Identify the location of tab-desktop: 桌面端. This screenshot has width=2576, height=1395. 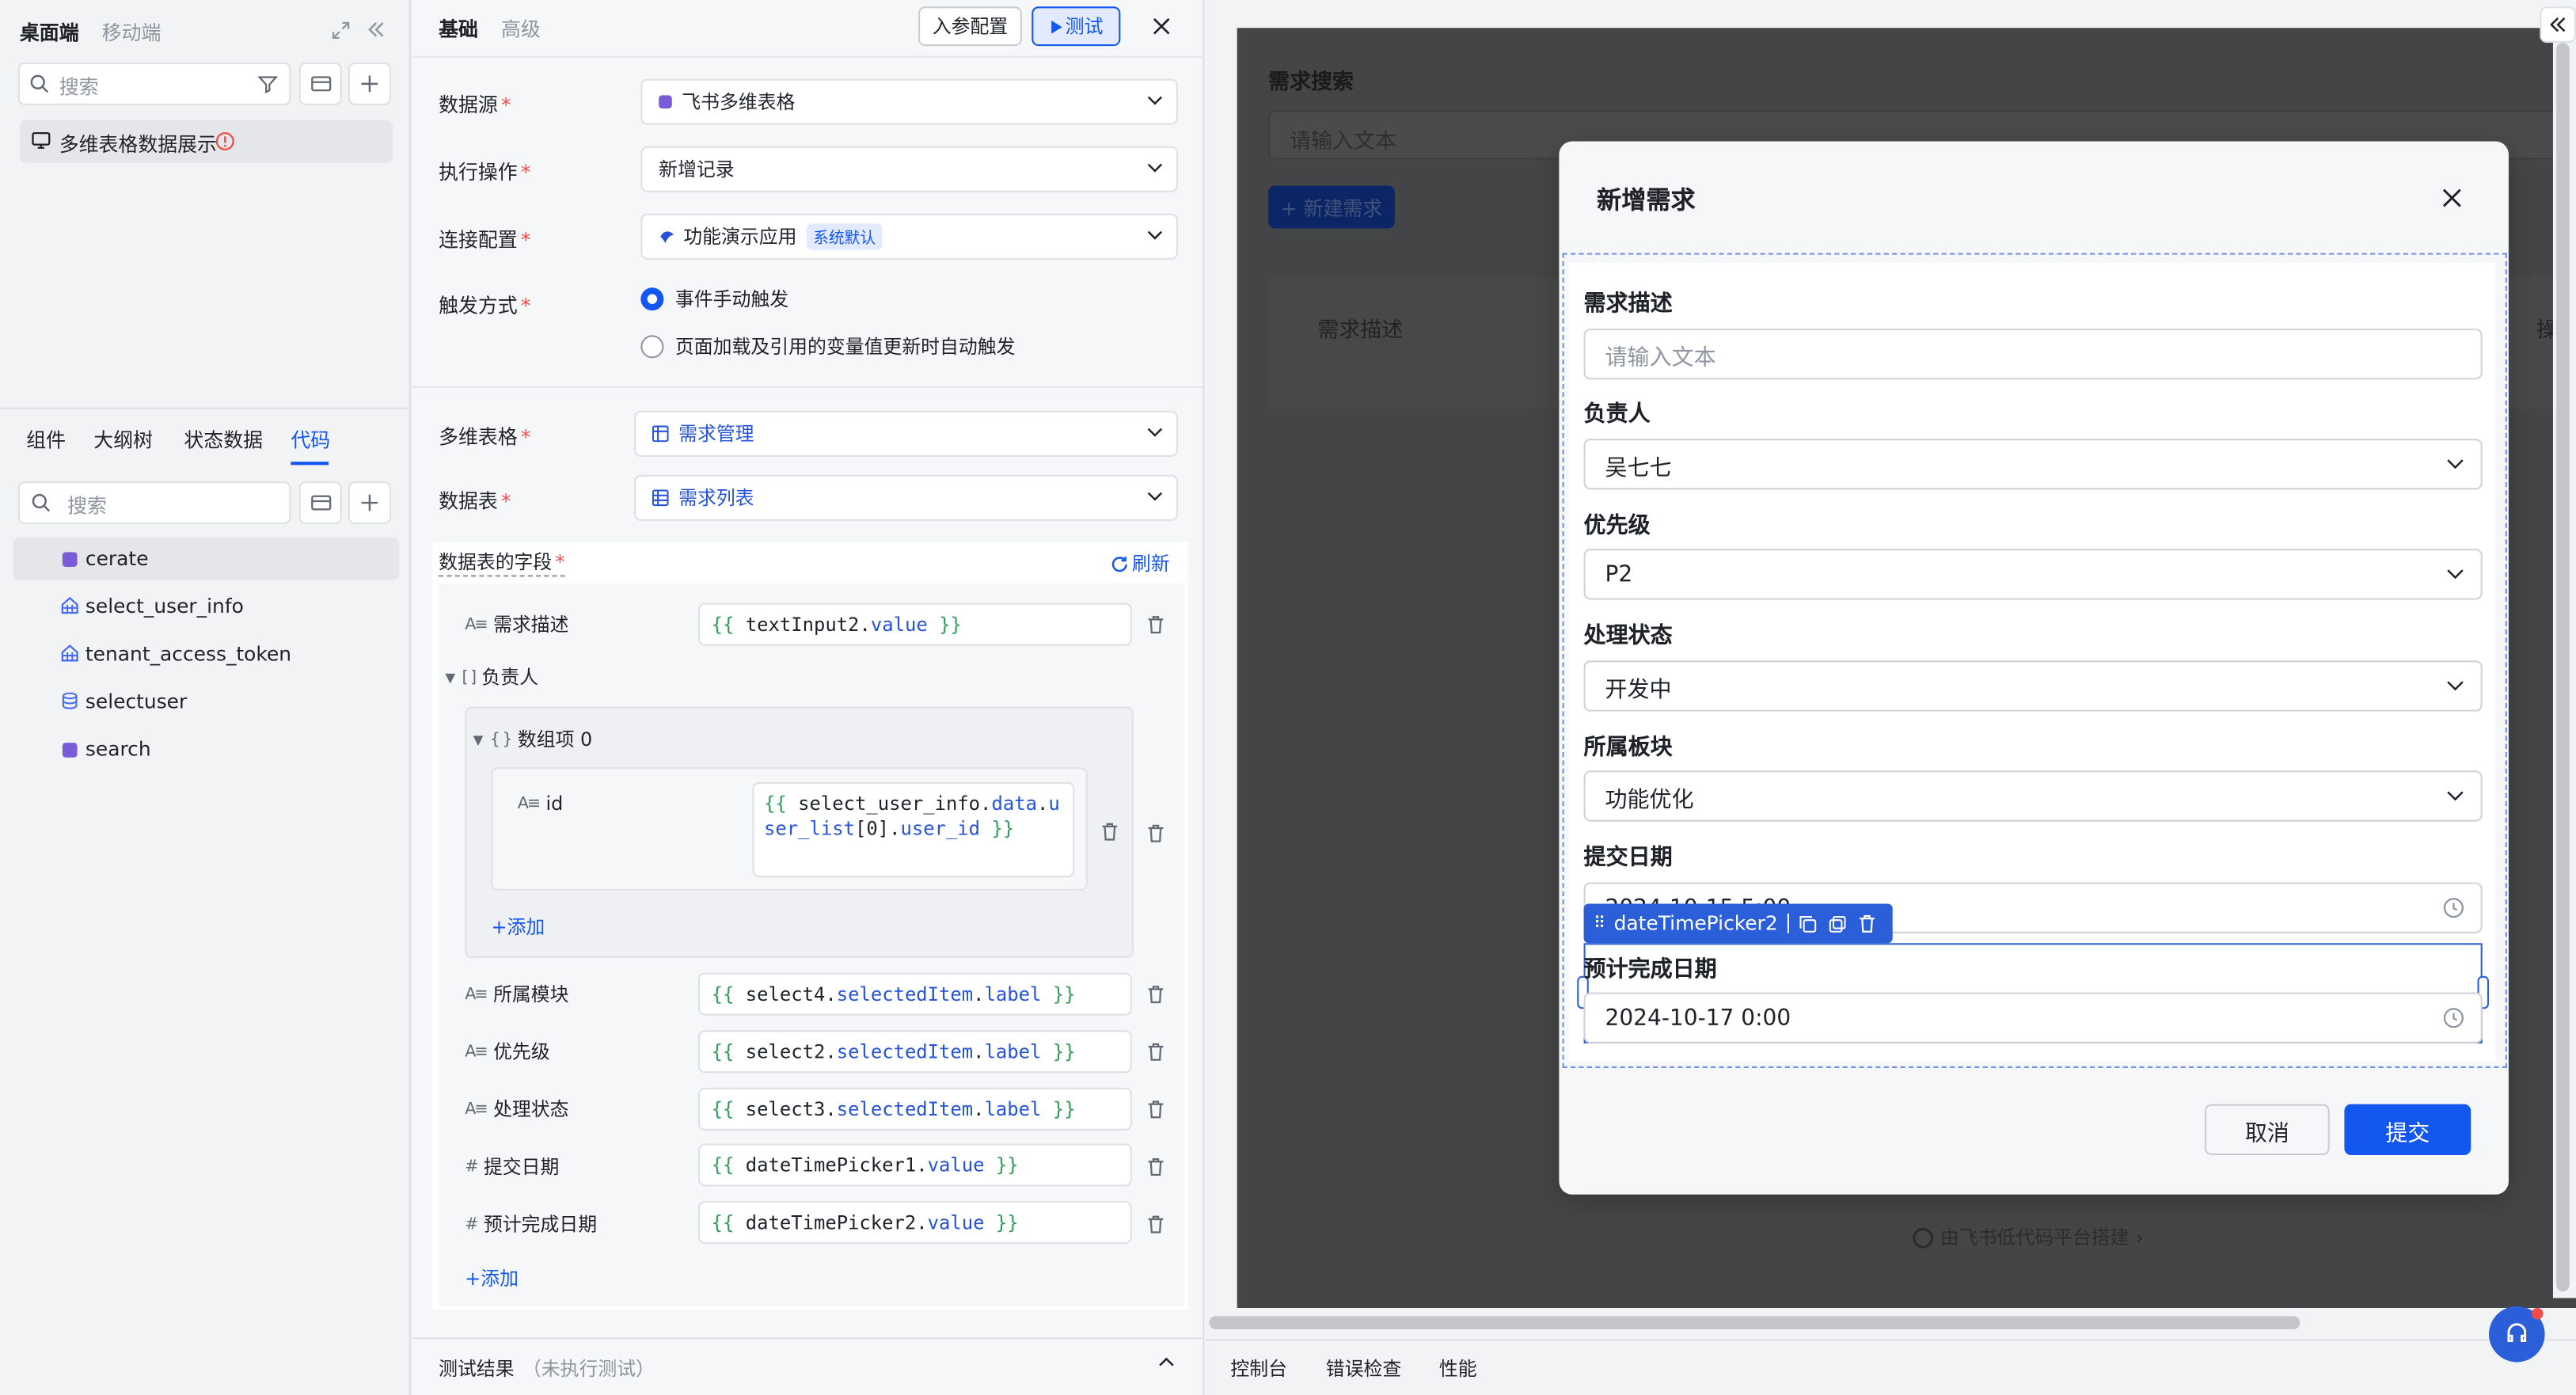
(49, 32).